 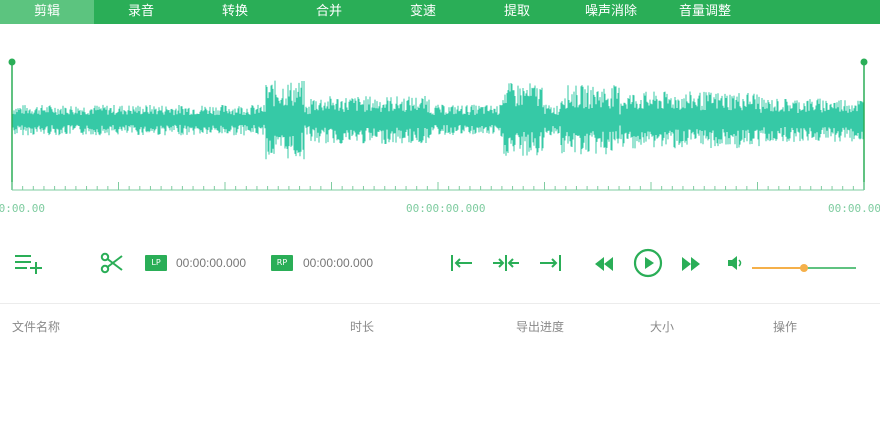 What do you see at coordinates (211, 263) in the screenshot?
I see `start-time-value: 00:00:00.000` at bounding box center [211, 263].